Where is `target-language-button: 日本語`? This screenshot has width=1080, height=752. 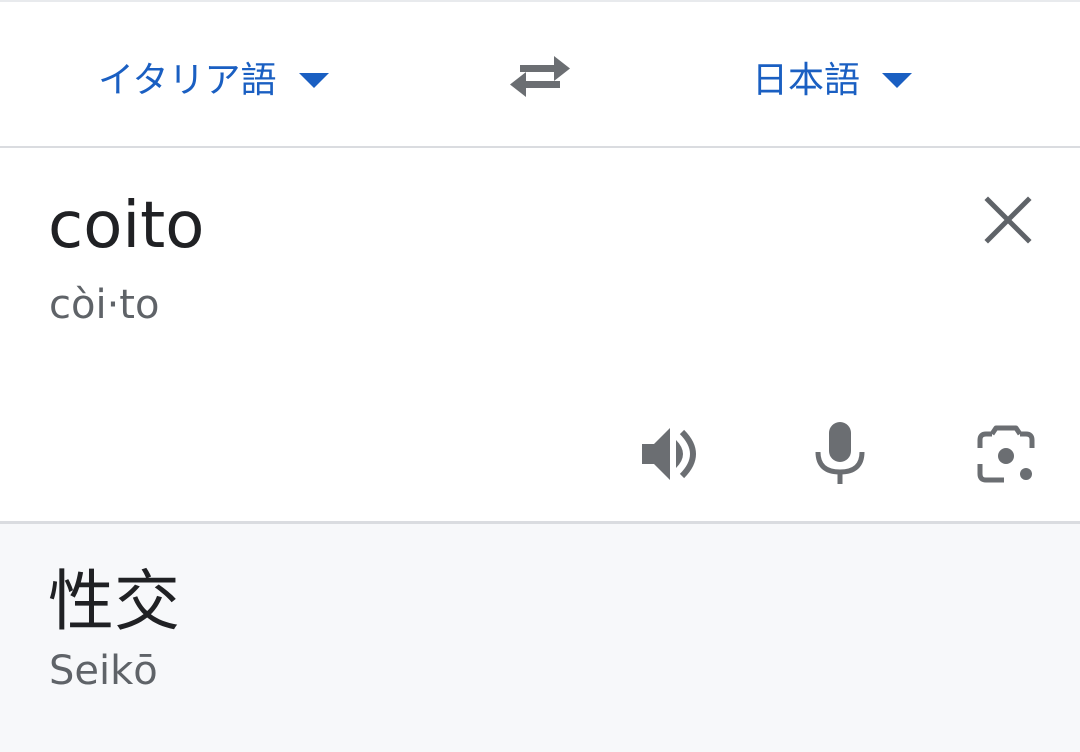
target-language-button: 日本語 is located at coordinates (832, 77).